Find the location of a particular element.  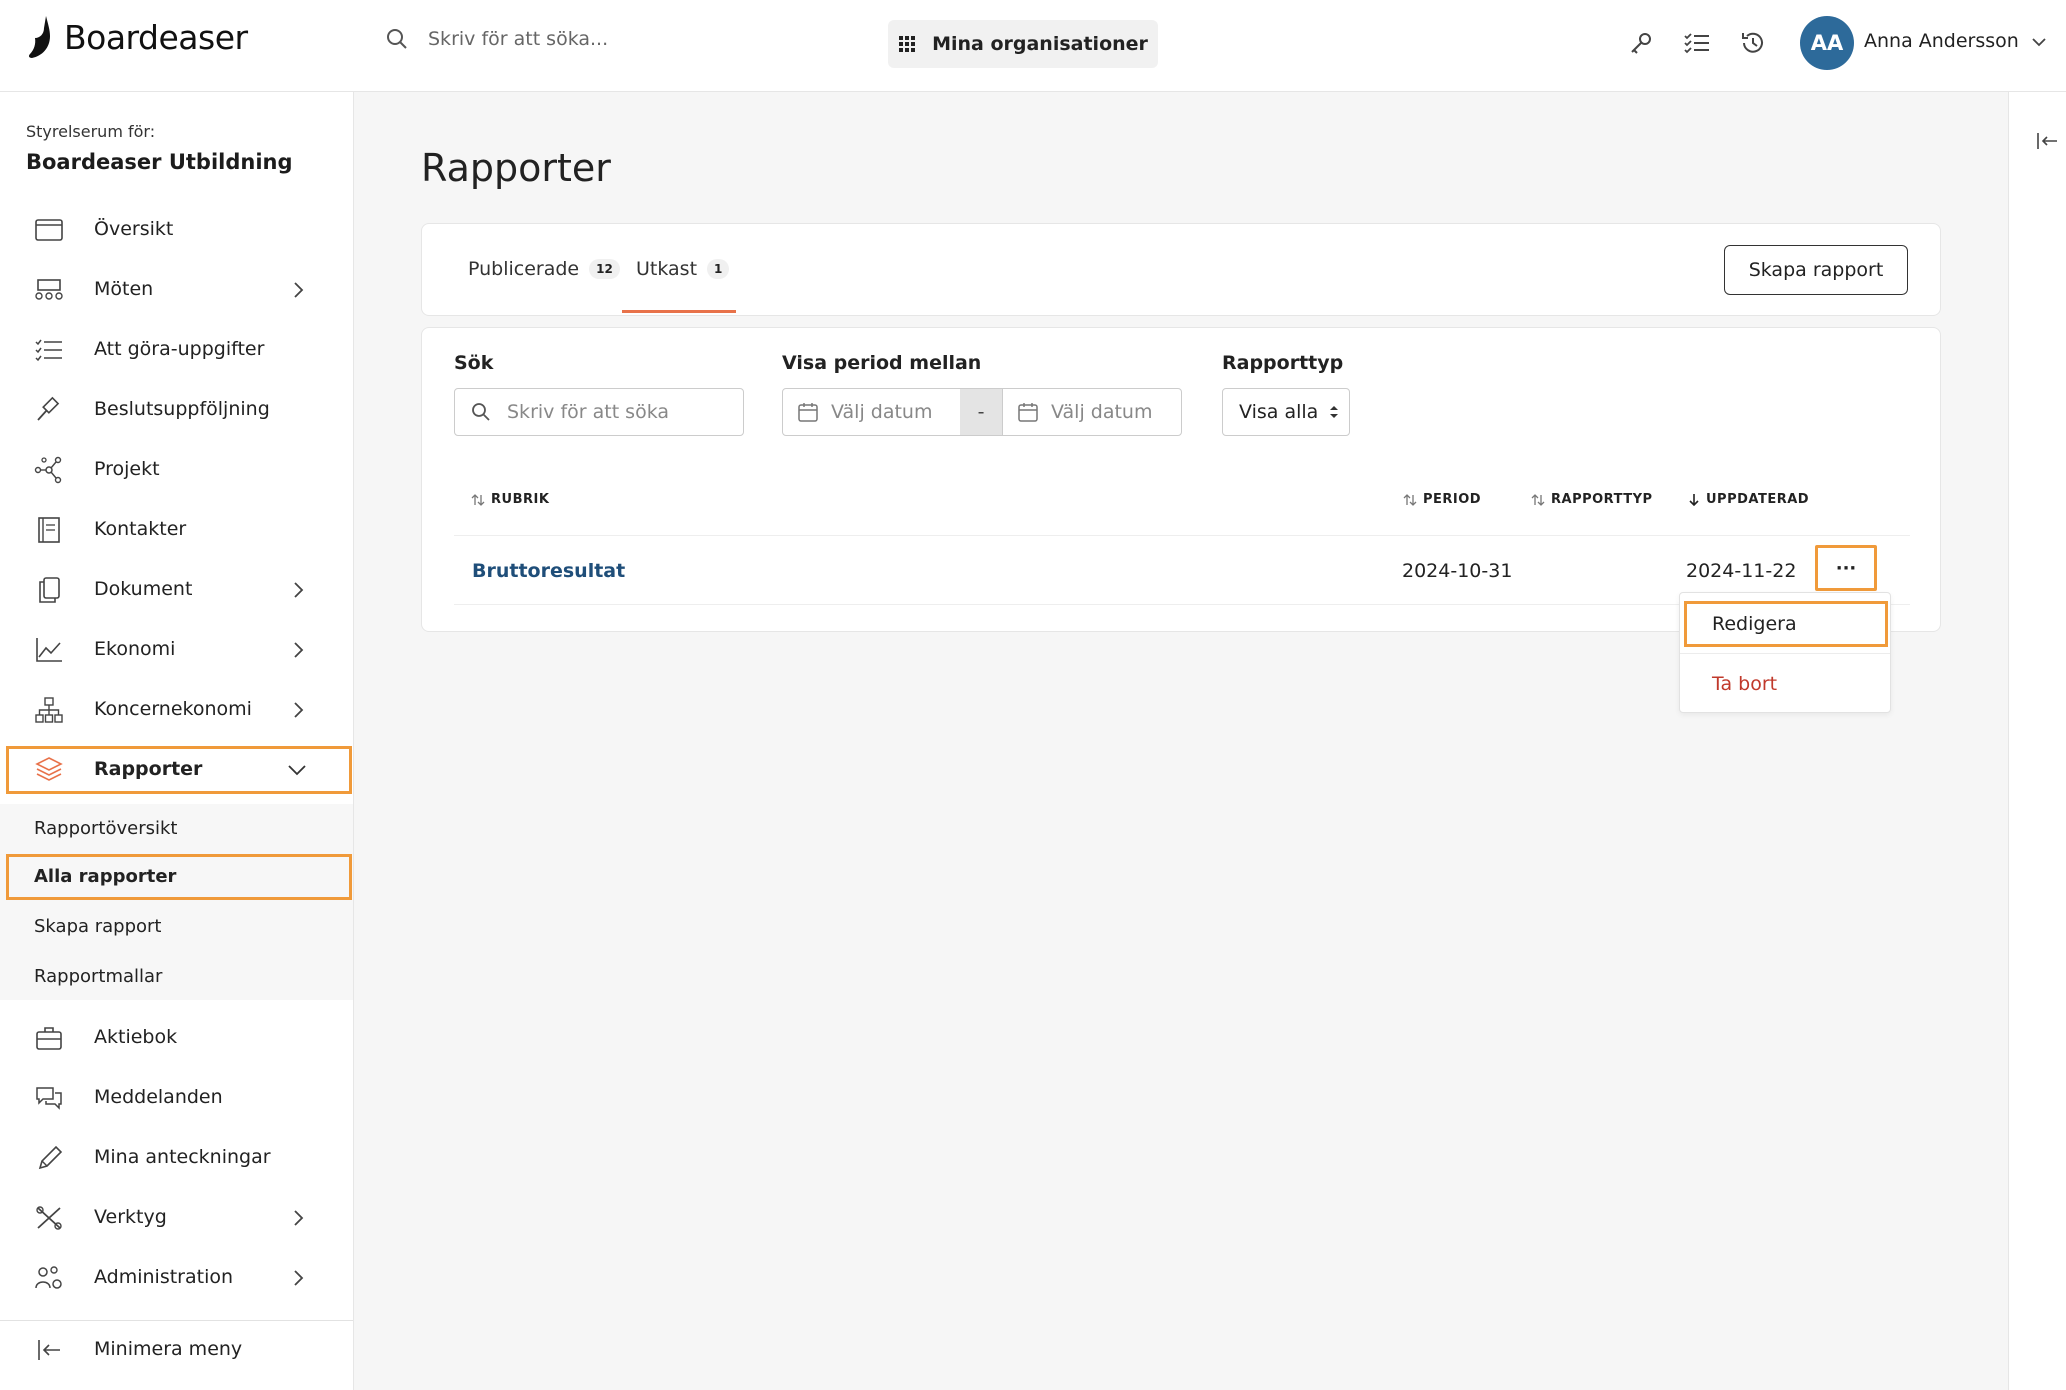

sidebar-item-kontakter: Kontakter is located at coordinates (179, 530).